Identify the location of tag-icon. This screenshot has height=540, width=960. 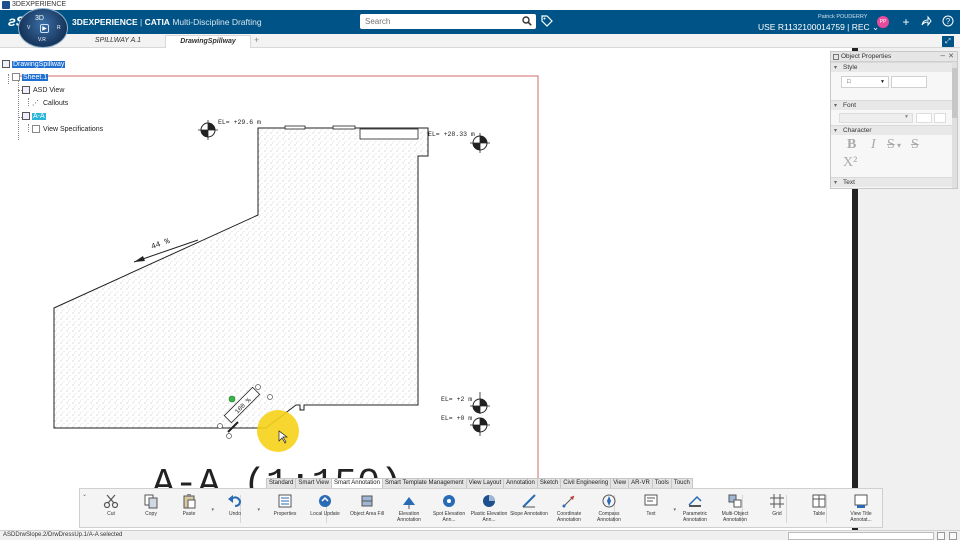
(547, 22).